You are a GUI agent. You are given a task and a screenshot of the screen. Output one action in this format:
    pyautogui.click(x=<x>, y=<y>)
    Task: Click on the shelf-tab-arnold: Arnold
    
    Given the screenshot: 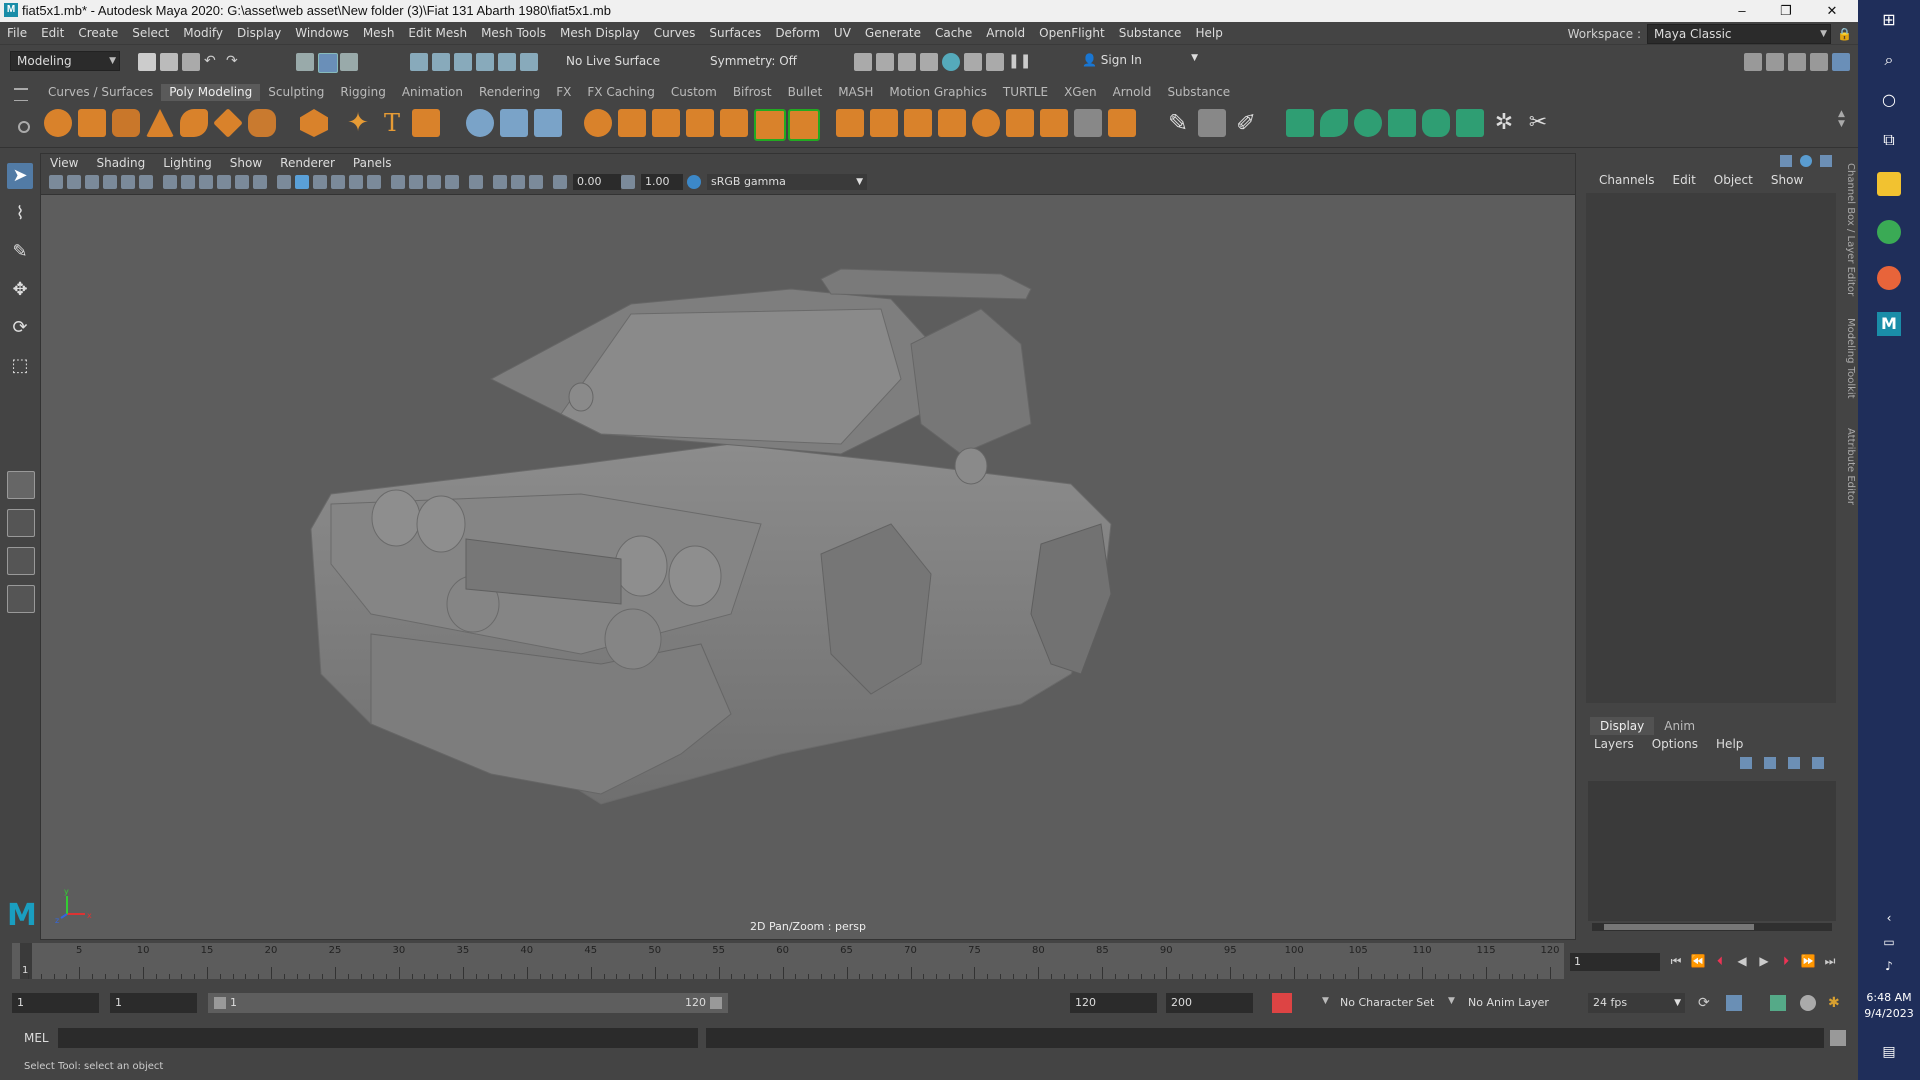 What is the action you would take?
    pyautogui.click(x=1132, y=92)
    